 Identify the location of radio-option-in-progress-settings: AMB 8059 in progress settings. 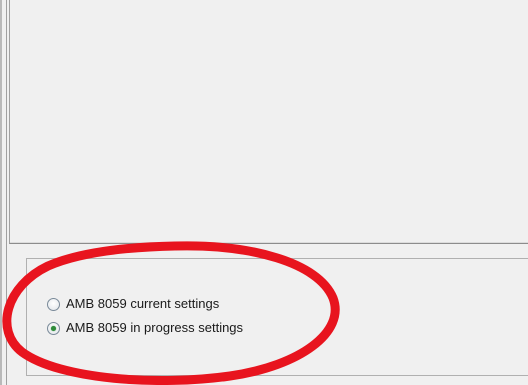
(145, 328).